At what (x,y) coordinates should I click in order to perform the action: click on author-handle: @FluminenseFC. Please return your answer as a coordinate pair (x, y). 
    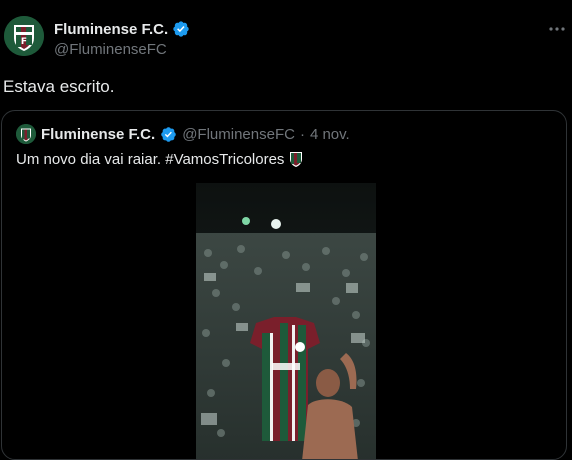
    Looking at the image, I should click on (110, 49).